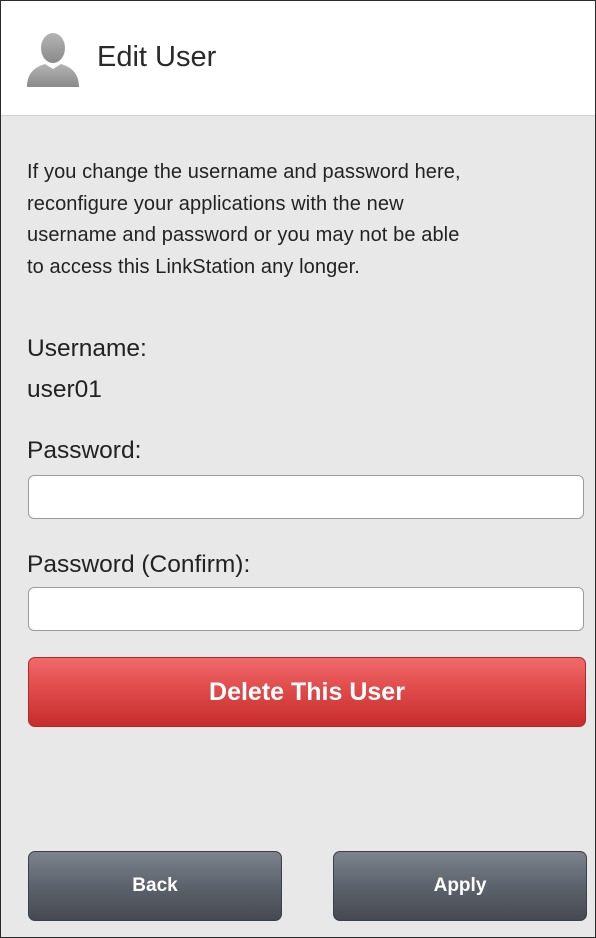 The width and height of the screenshot is (596, 938). What do you see at coordinates (306, 609) in the screenshot?
I see `password-confirm-field` at bounding box center [306, 609].